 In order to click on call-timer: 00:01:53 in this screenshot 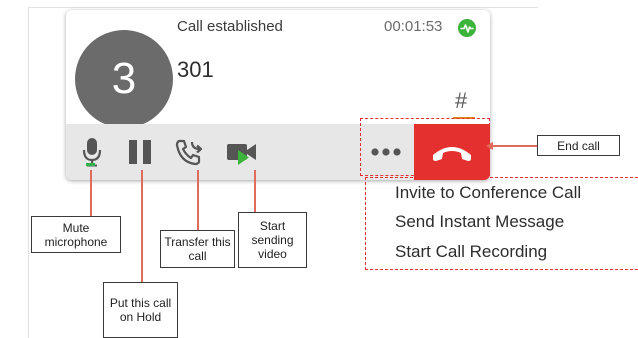, I will do `click(413, 26)`.